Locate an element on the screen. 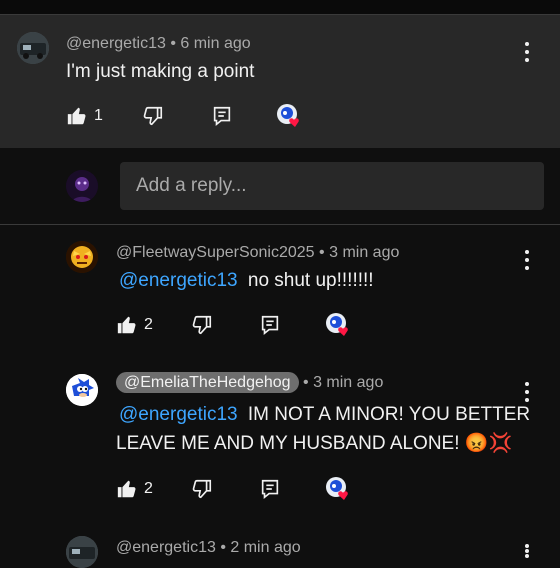 The height and width of the screenshot is (568, 560). reply-input is located at coordinates (332, 186).